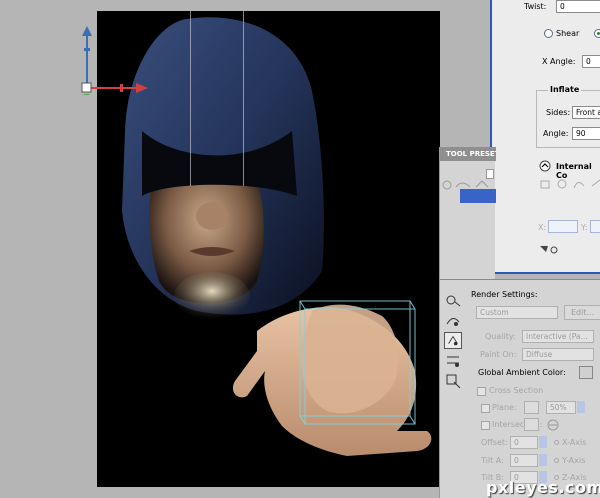  Describe the element at coordinates (558, 112) in the screenshot. I see `sides-label: Sides:` at that location.